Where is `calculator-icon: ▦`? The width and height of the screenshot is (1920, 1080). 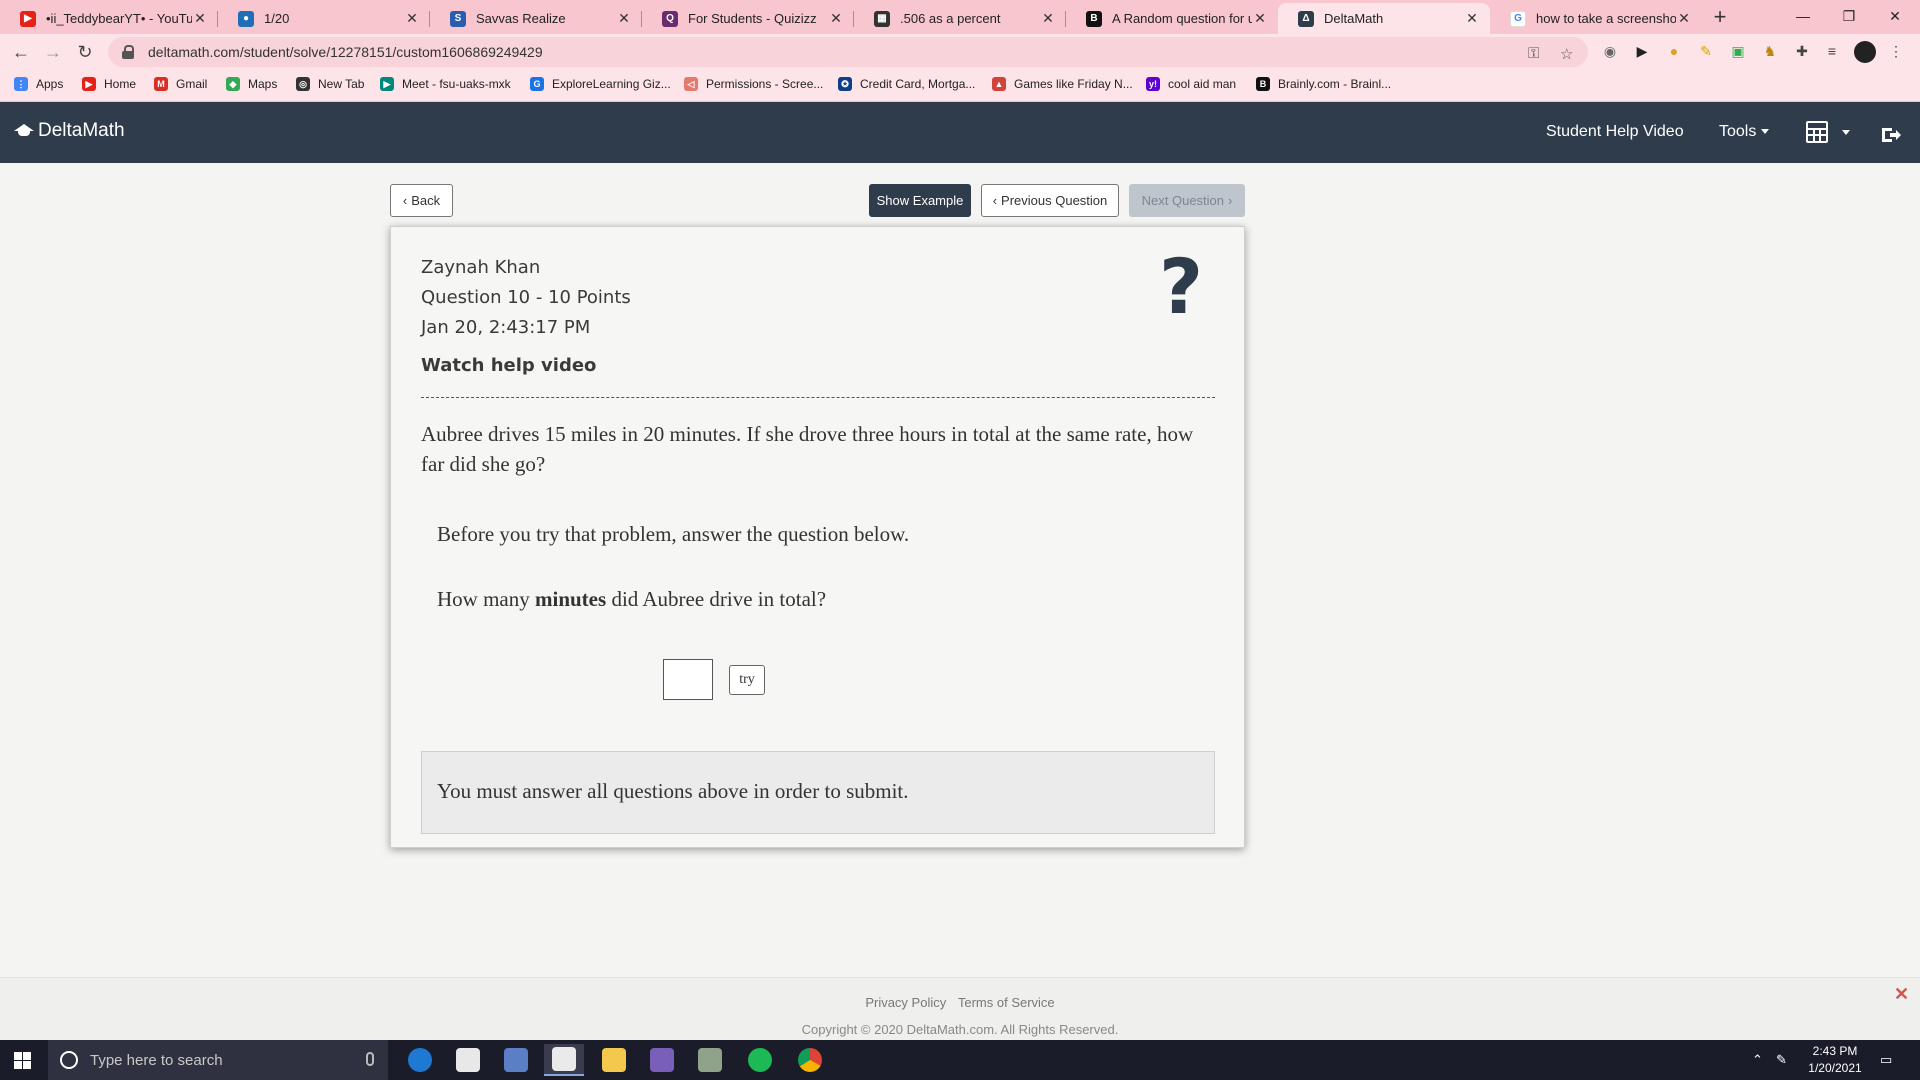 calculator-icon: ▦ is located at coordinates (882, 18).